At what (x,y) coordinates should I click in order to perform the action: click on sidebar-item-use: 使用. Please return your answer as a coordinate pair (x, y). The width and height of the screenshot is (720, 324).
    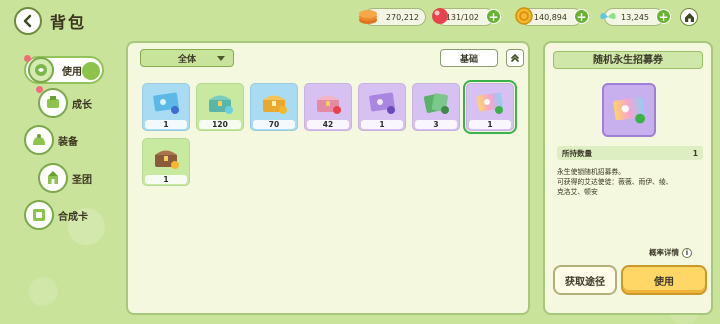
    Looking at the image, I should click on (64, 69).